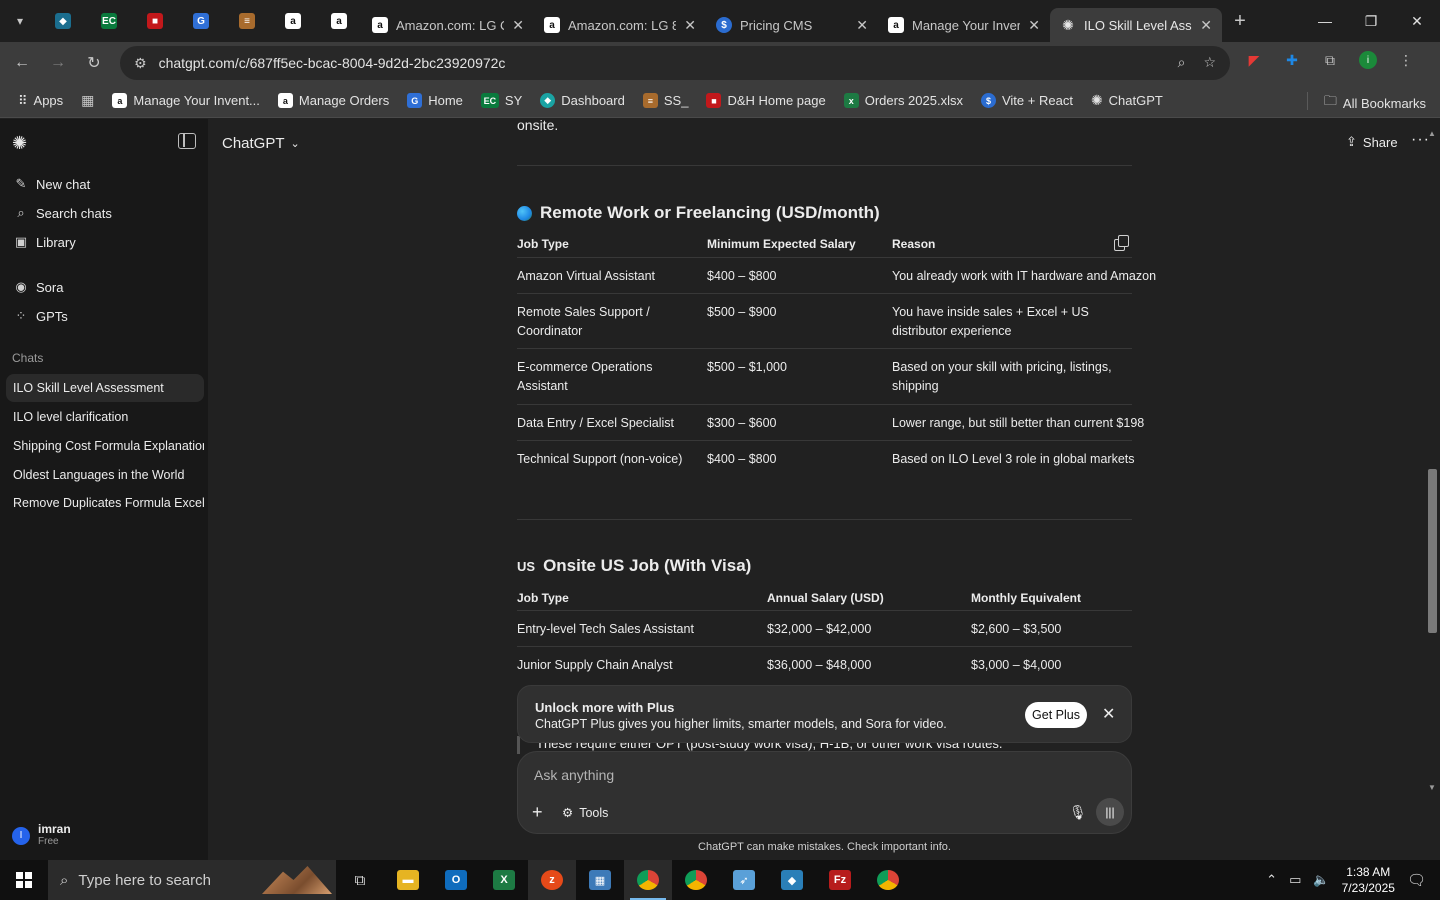 The height and width of the screenshot is (900, 1440). I want to click on user-account-button: I imran Free, so click(41, 835).